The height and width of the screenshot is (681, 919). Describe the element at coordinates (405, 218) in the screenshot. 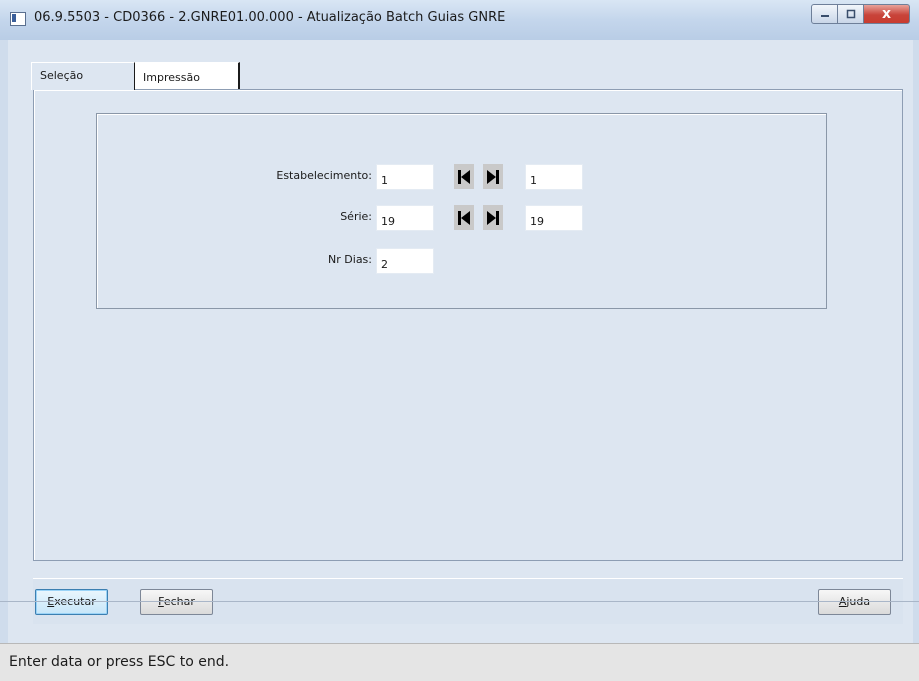

I see `serie-from-input` at that location.